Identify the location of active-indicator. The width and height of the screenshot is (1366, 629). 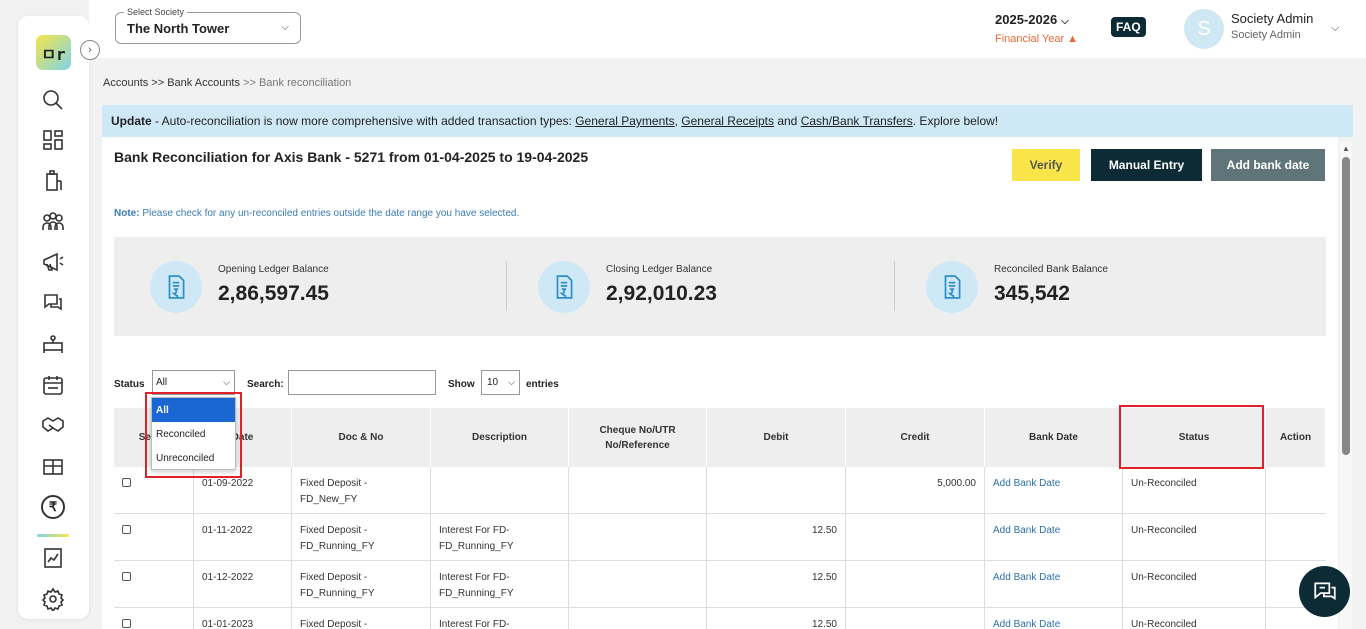
(53, 535).